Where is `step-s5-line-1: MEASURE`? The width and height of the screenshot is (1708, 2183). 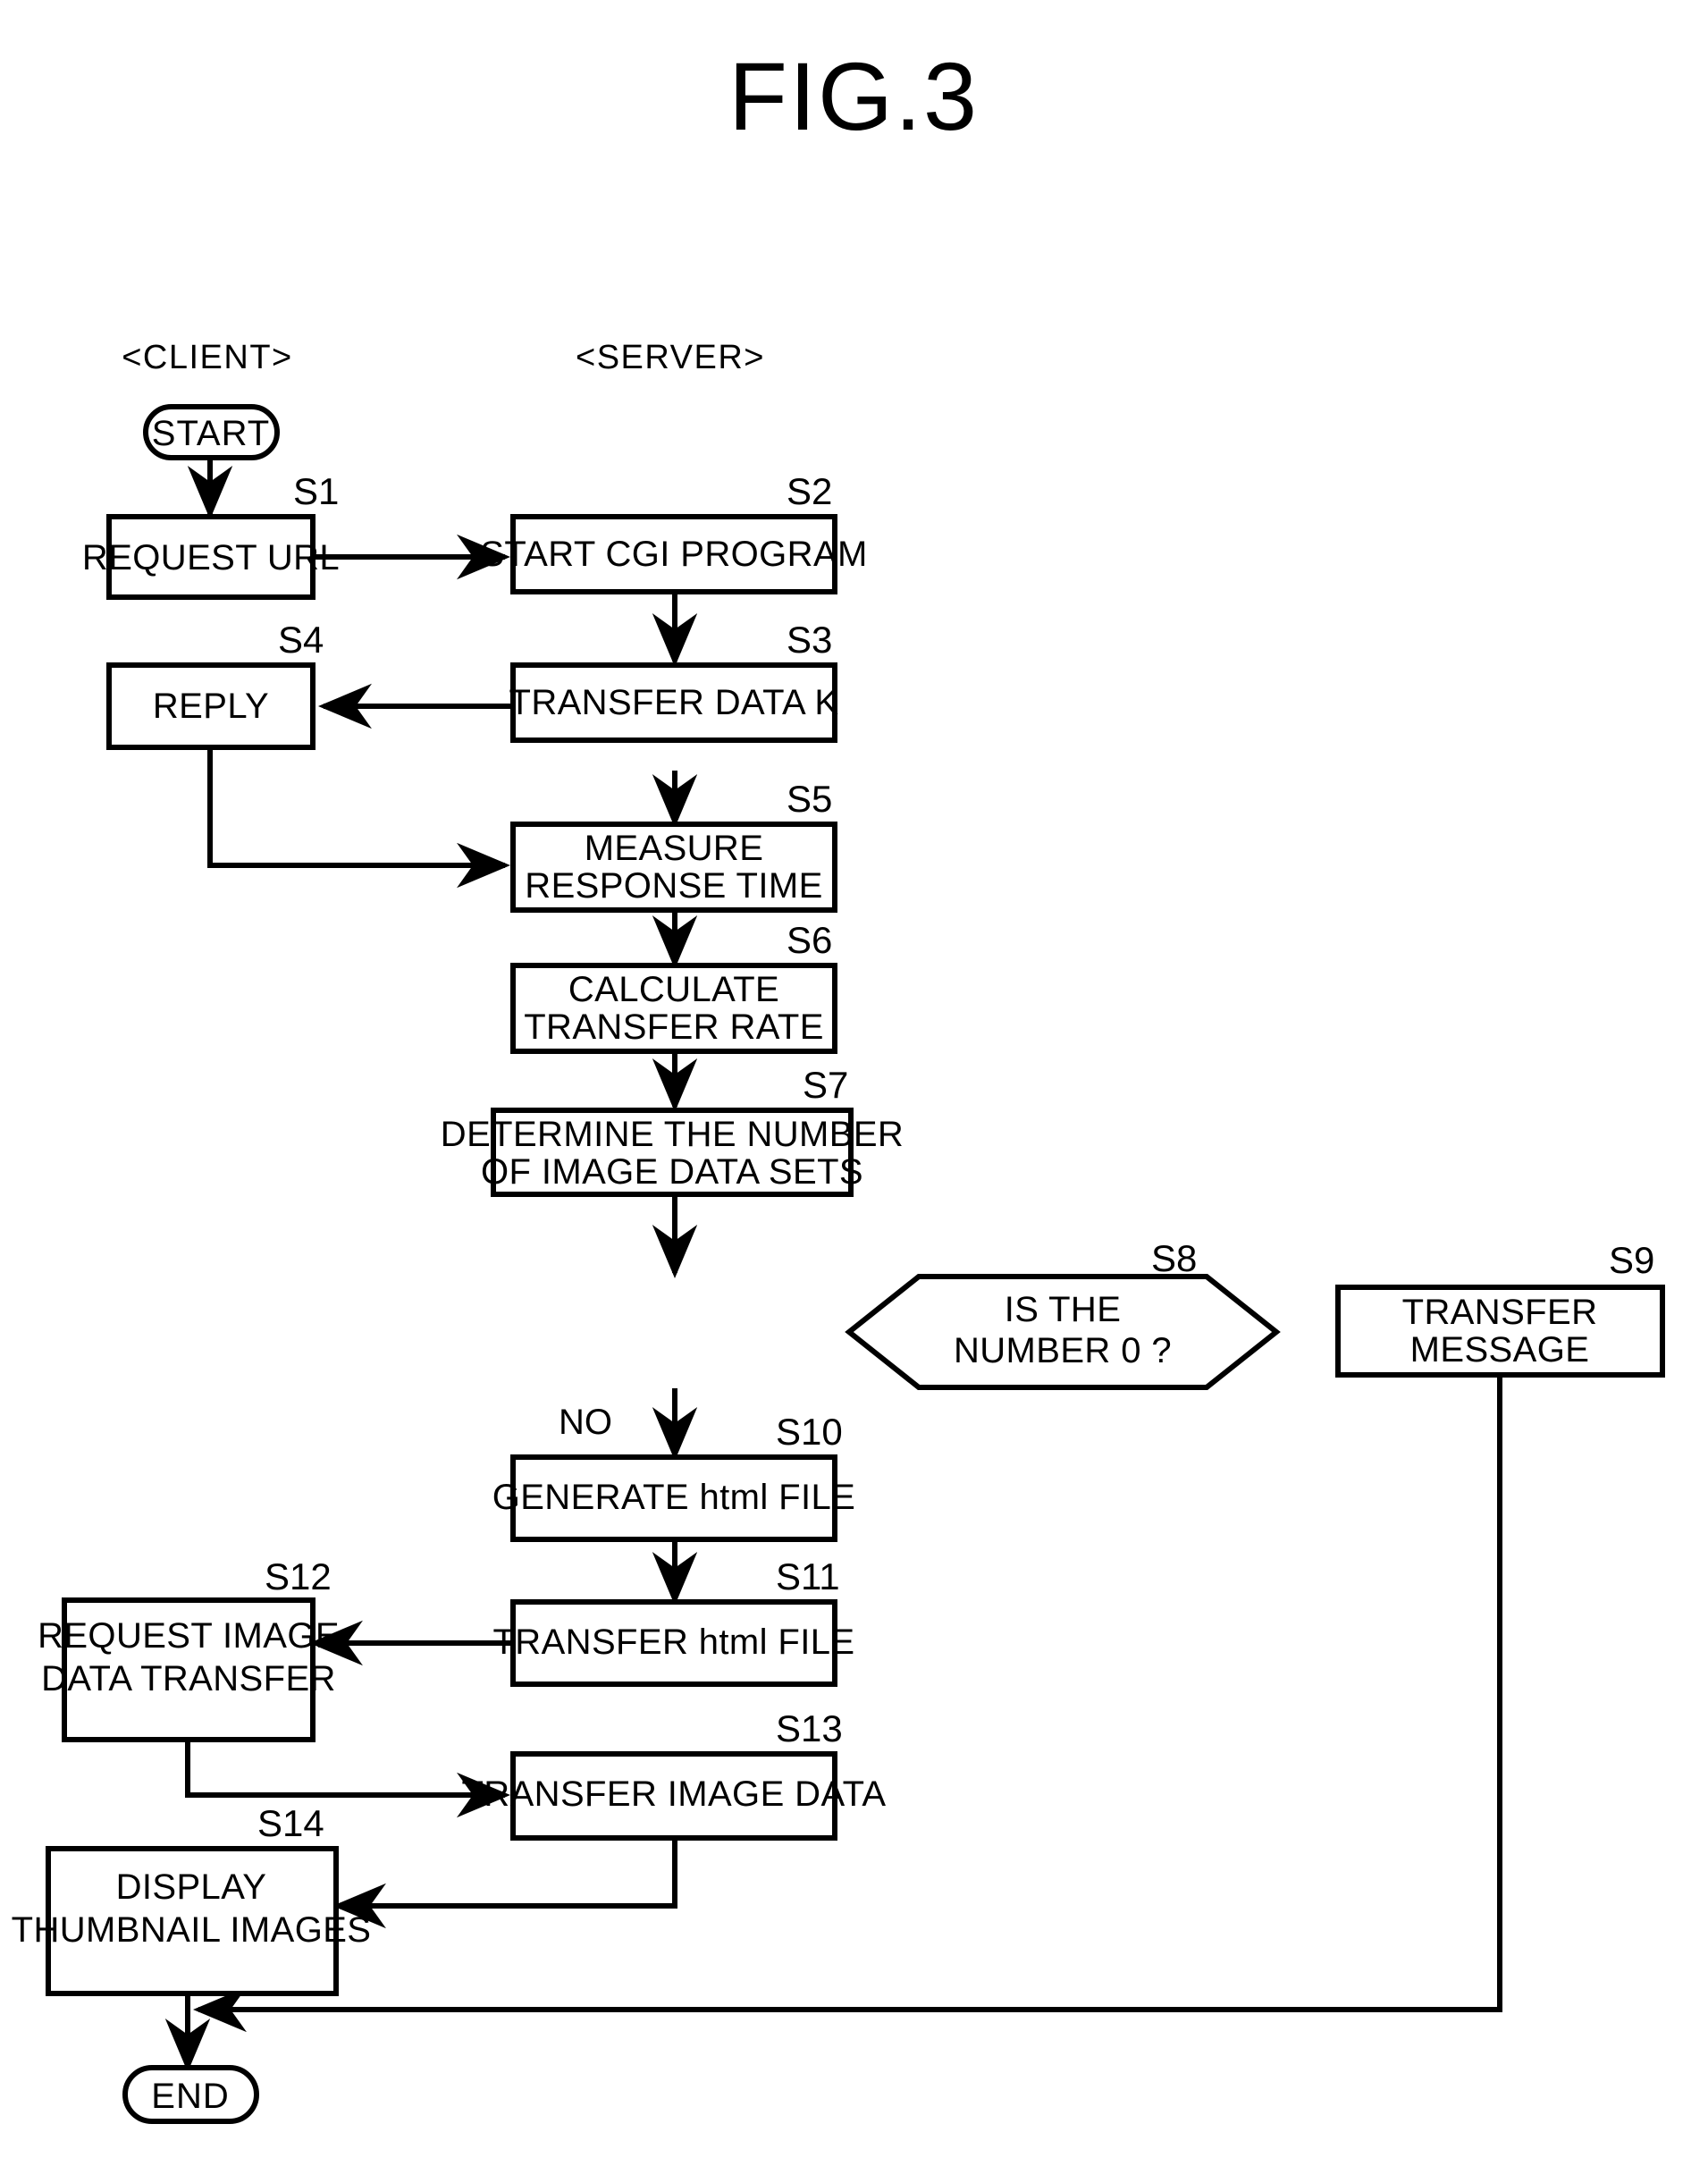
step-s5-line-1: MEASURE is located at coordinates (675, 848).